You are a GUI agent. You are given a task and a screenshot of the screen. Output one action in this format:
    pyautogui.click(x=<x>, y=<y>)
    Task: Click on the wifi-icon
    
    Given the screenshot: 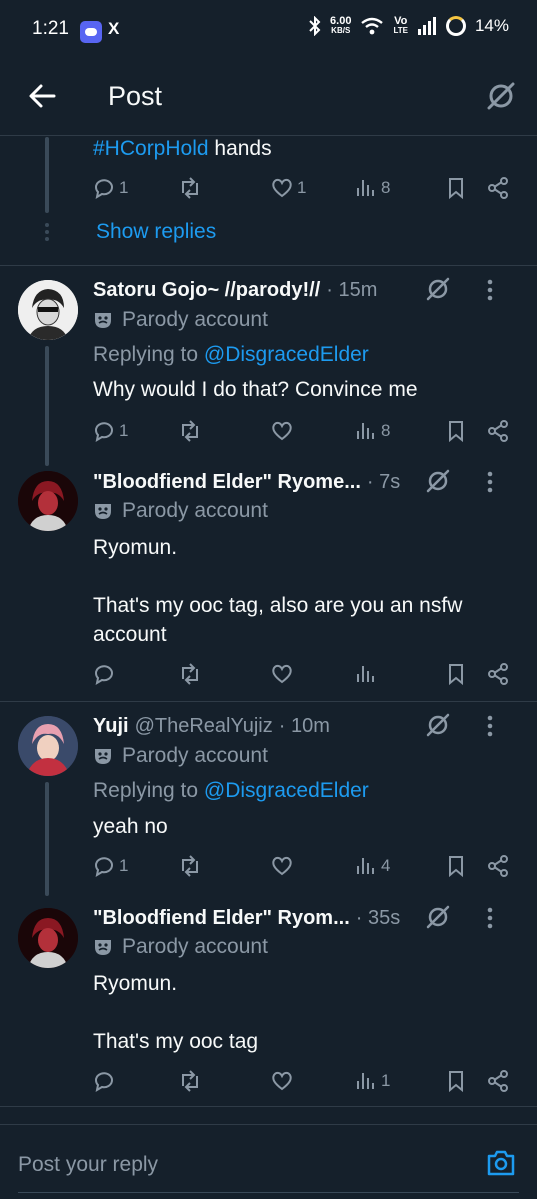 What is the action you would take?
    pyautogui.click(x=372, y=26)
    